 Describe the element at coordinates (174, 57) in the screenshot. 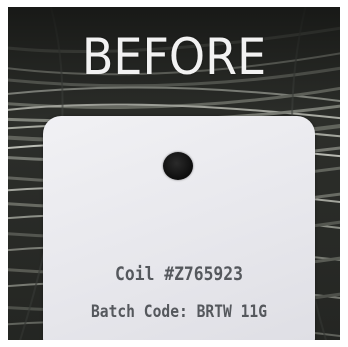

I see `before-caption: BEFORE` at that location.